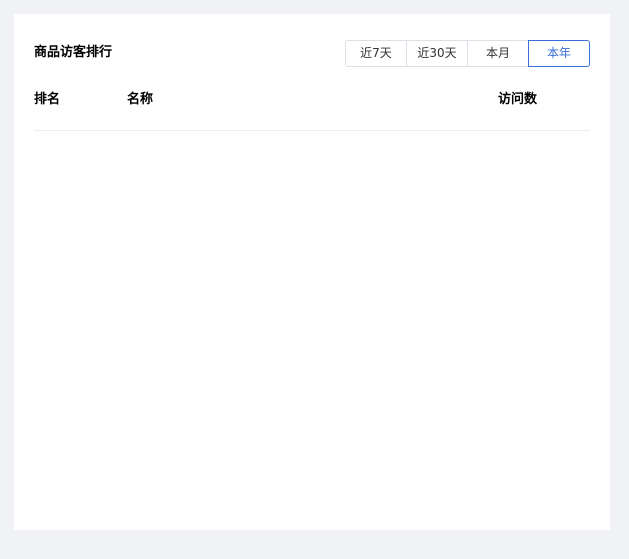  Describe the element at coordinates (559, 53) in the screenshot. I see `range-tab-this-year: 本年` at that location.